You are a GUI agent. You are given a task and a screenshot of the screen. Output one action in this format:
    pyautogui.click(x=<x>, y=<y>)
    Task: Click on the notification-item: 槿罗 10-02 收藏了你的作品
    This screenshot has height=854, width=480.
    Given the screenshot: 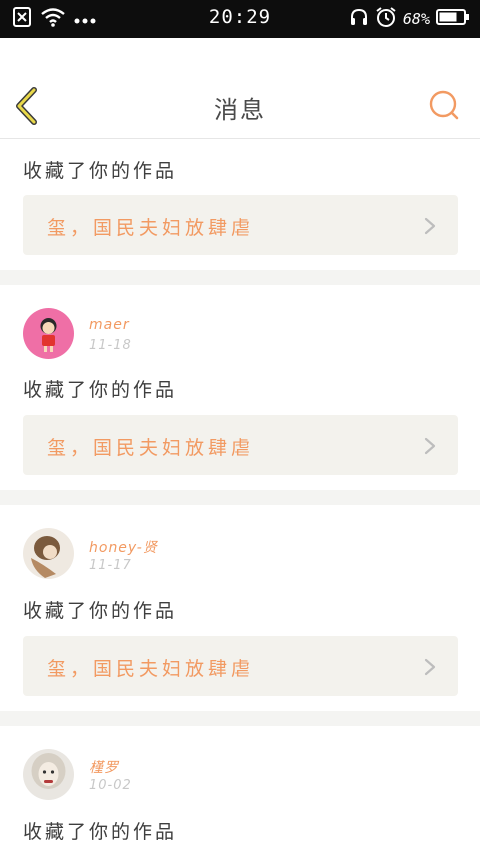 What is the action you would take?
    pyautogui.click(x=240, y=790)
    